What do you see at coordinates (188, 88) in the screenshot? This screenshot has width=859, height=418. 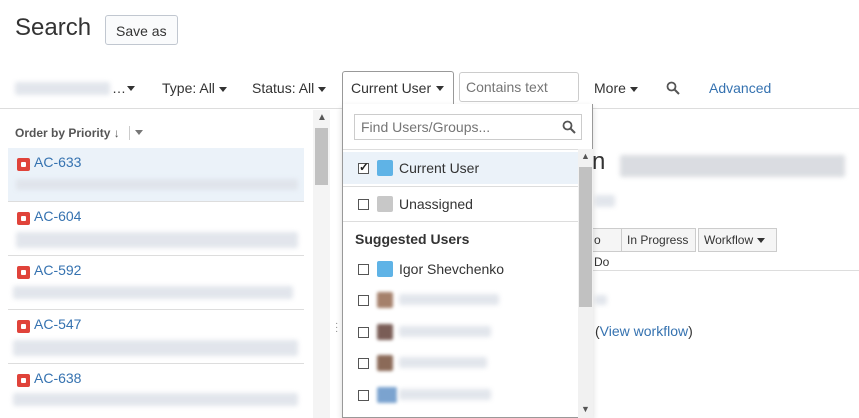 I see `type-filter-label: Type: All` at bounding box center [188, 88].